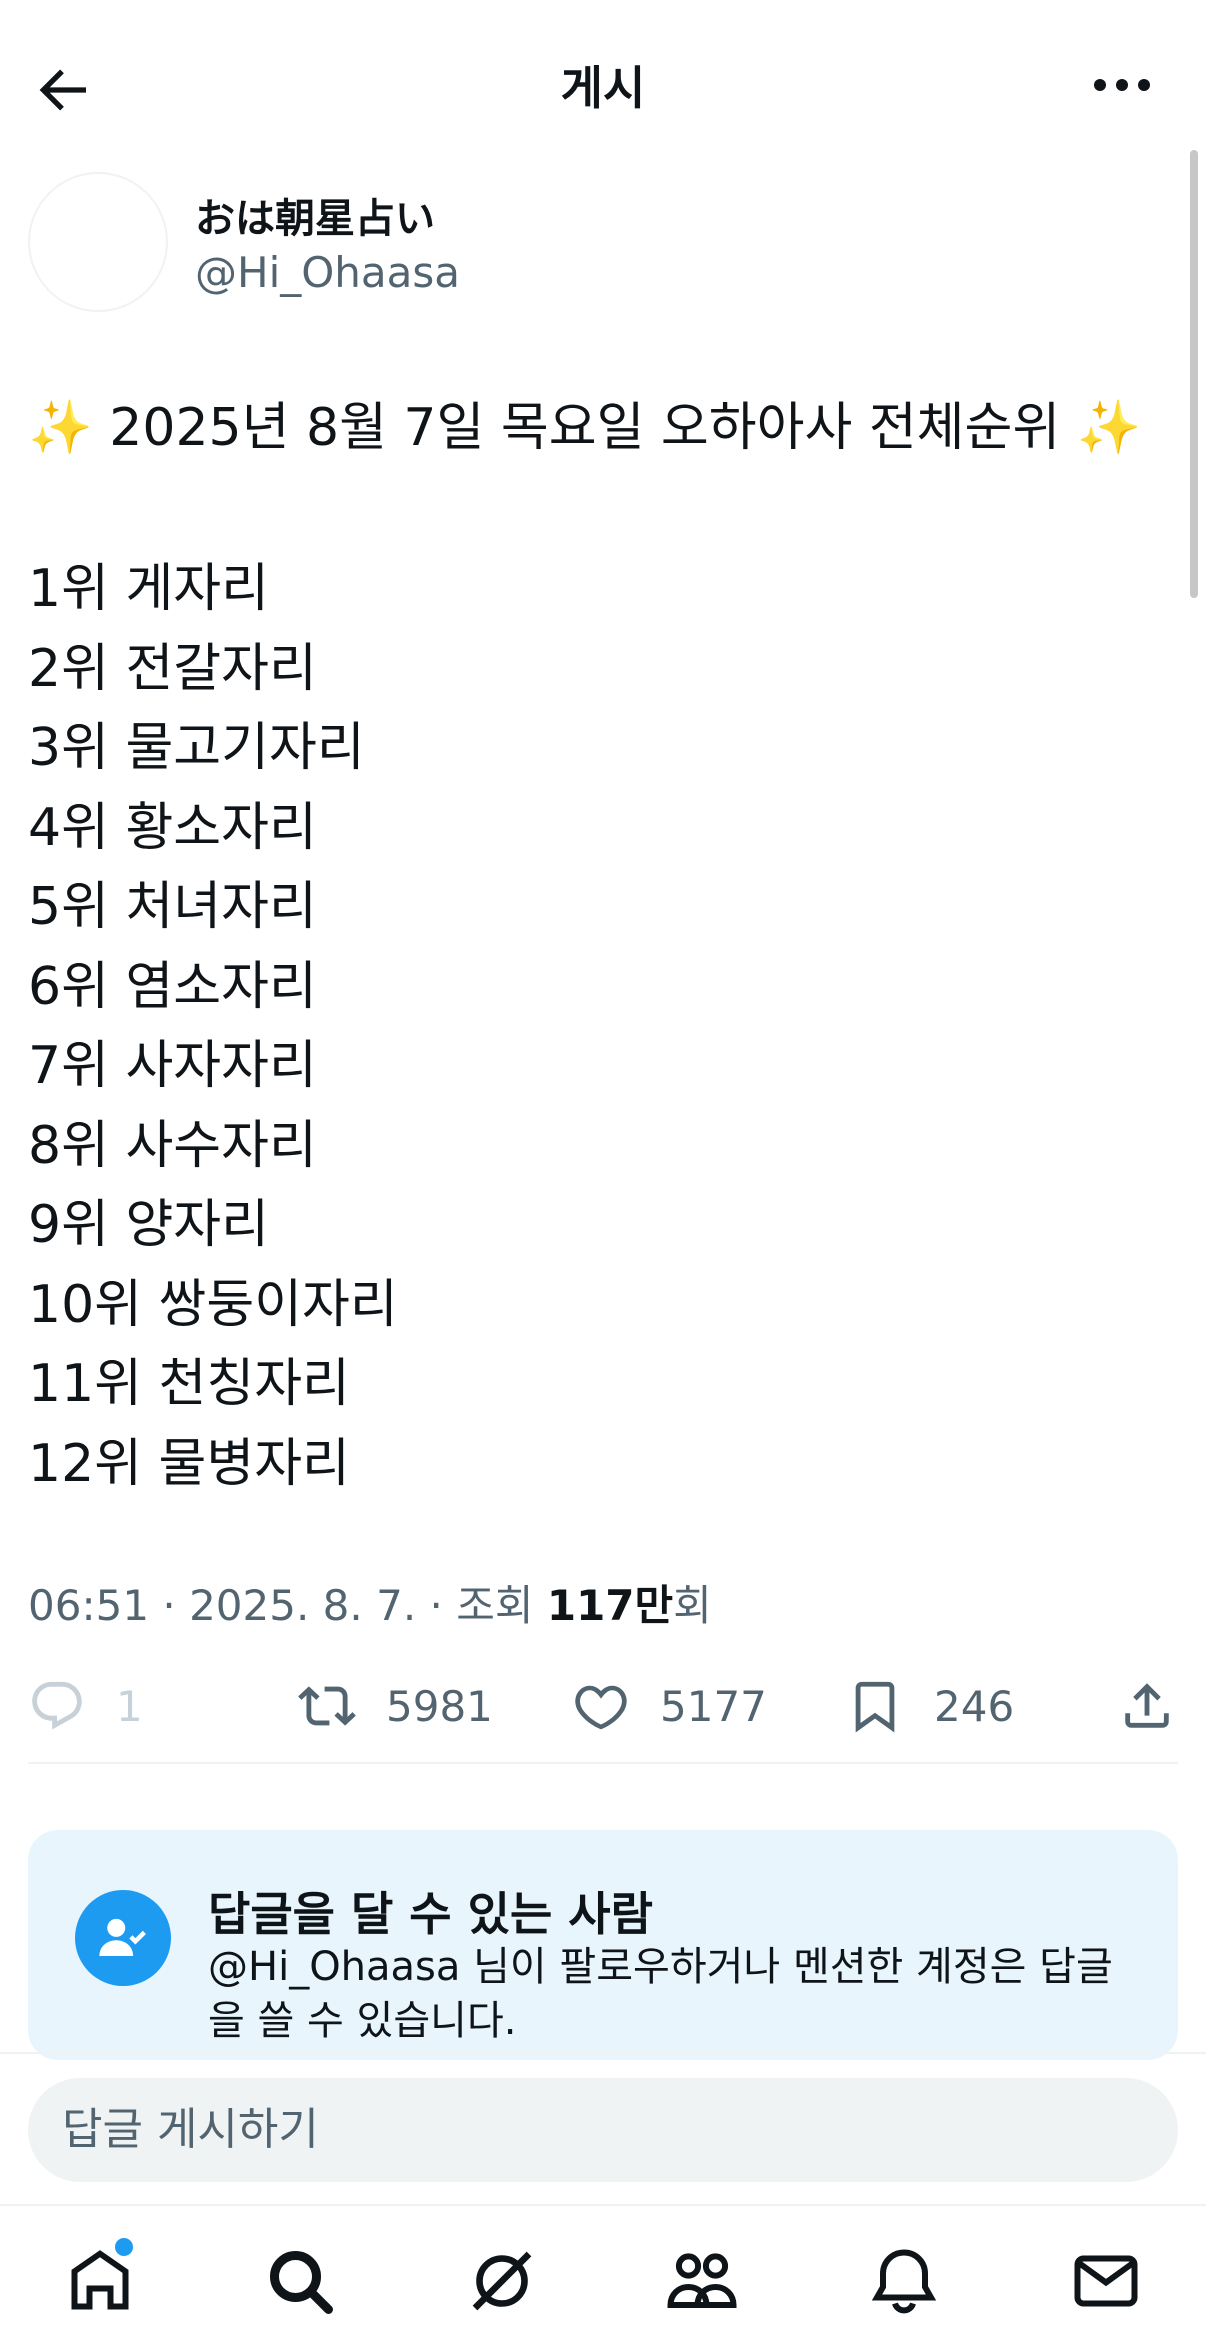  Describe the element at coordinates (98, 242) in the screenshot. I see `avatar` at that location.